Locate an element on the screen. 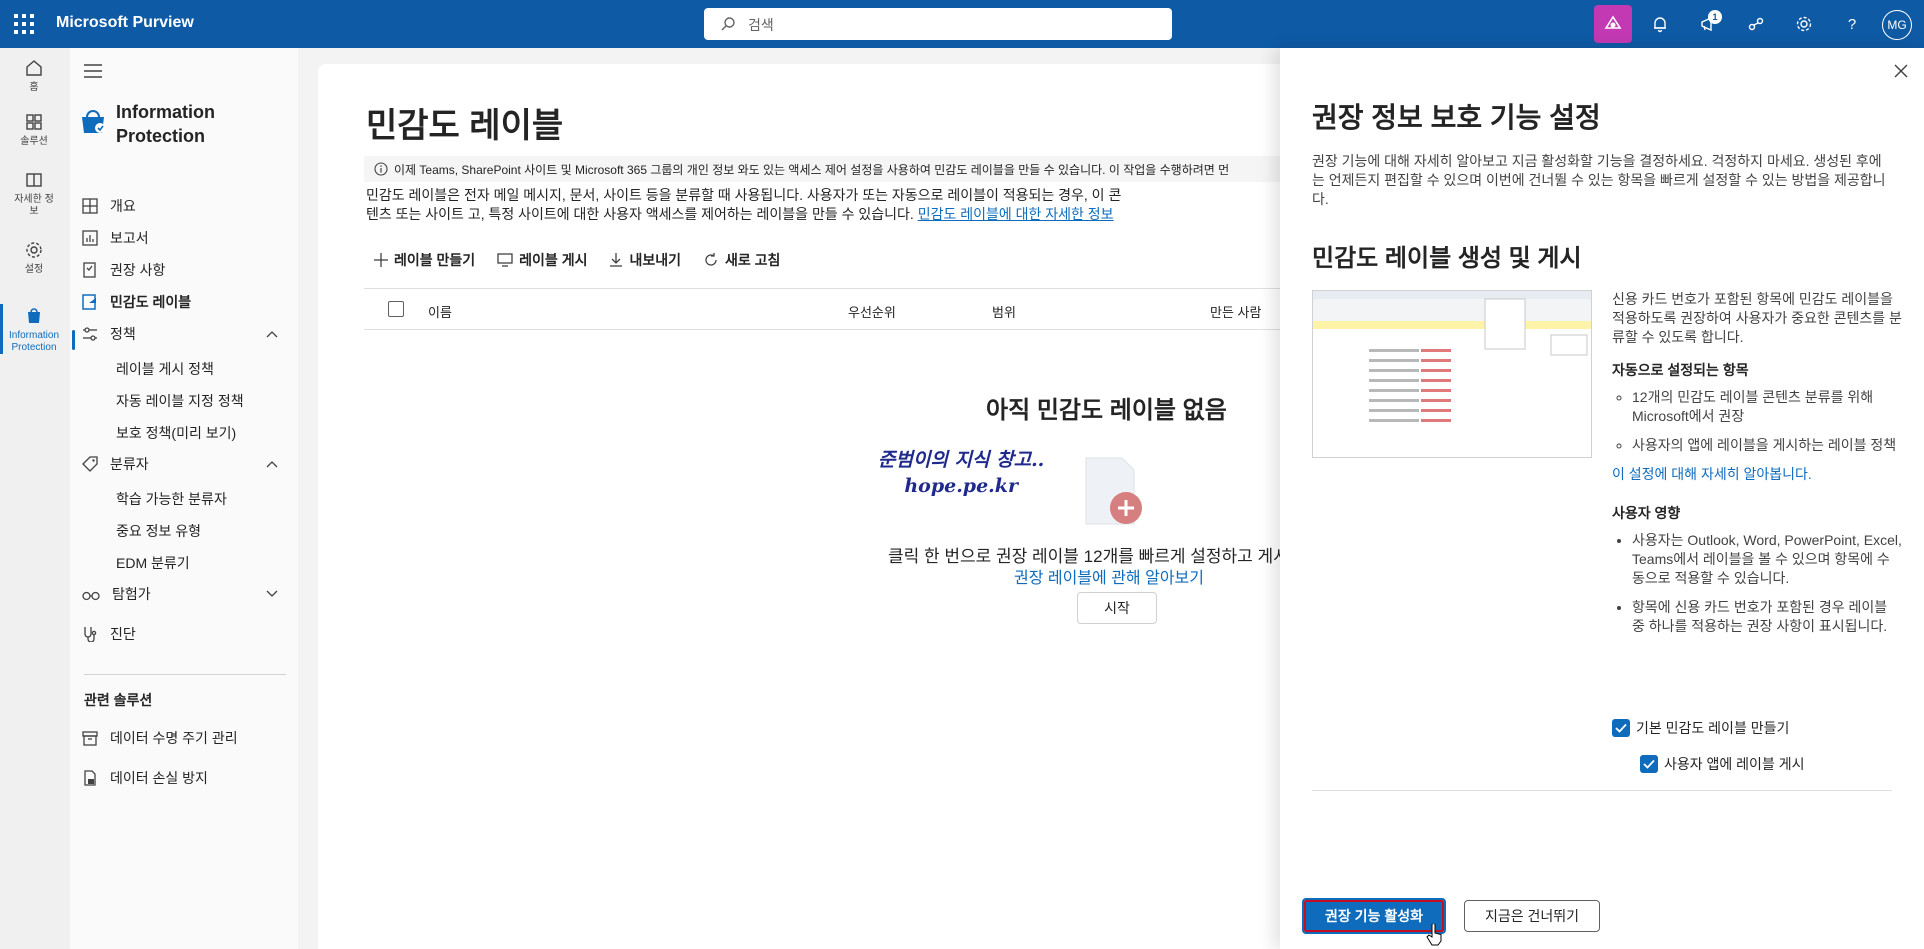 The image size is (1924, 949). create-default-labels-checkbox: 기본 민감도 레이블 만들기 is located at coordinates (1700, 728).